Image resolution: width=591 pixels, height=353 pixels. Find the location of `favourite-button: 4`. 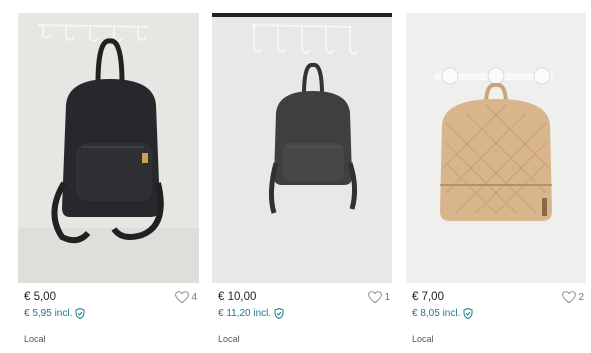

favourite-button: 4 is located at coordinates (186, 297).